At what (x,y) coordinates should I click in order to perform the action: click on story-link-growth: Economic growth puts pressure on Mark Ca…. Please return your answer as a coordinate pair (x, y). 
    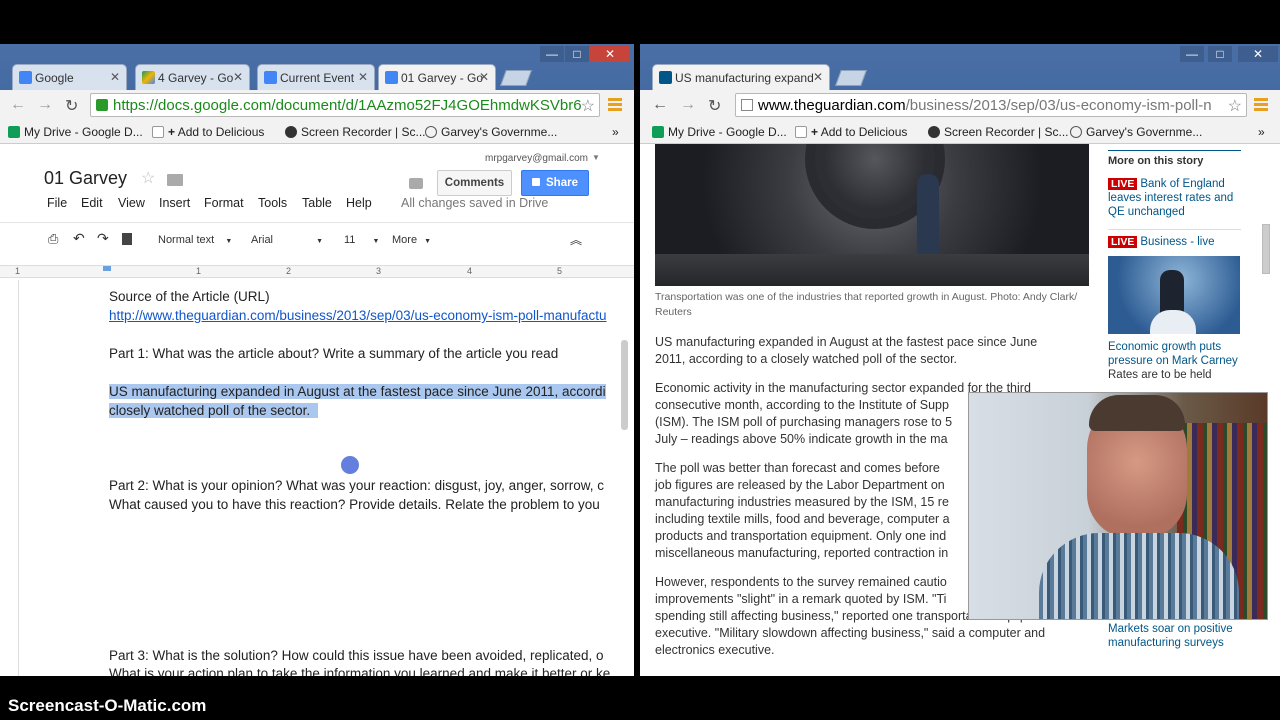
    Looking at the image, I should click on (1174, 354).